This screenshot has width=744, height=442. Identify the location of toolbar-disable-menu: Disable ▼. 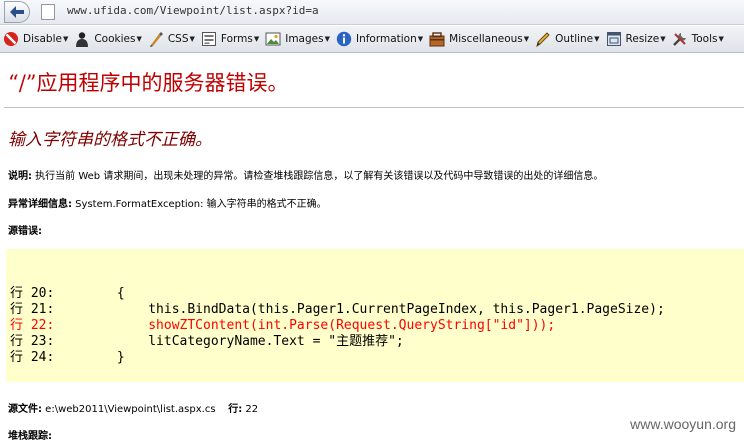
(35, 39).